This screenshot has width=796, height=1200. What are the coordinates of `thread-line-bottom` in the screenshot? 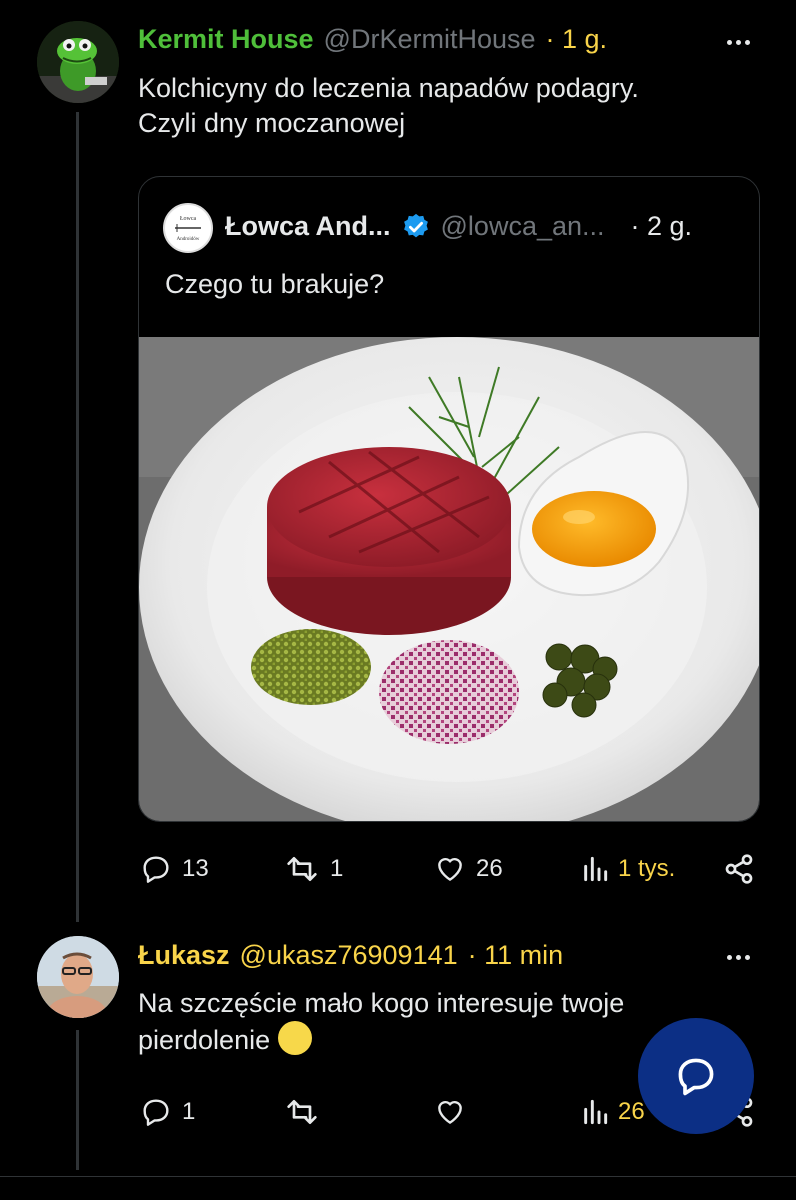 It's located at (77, 1100).